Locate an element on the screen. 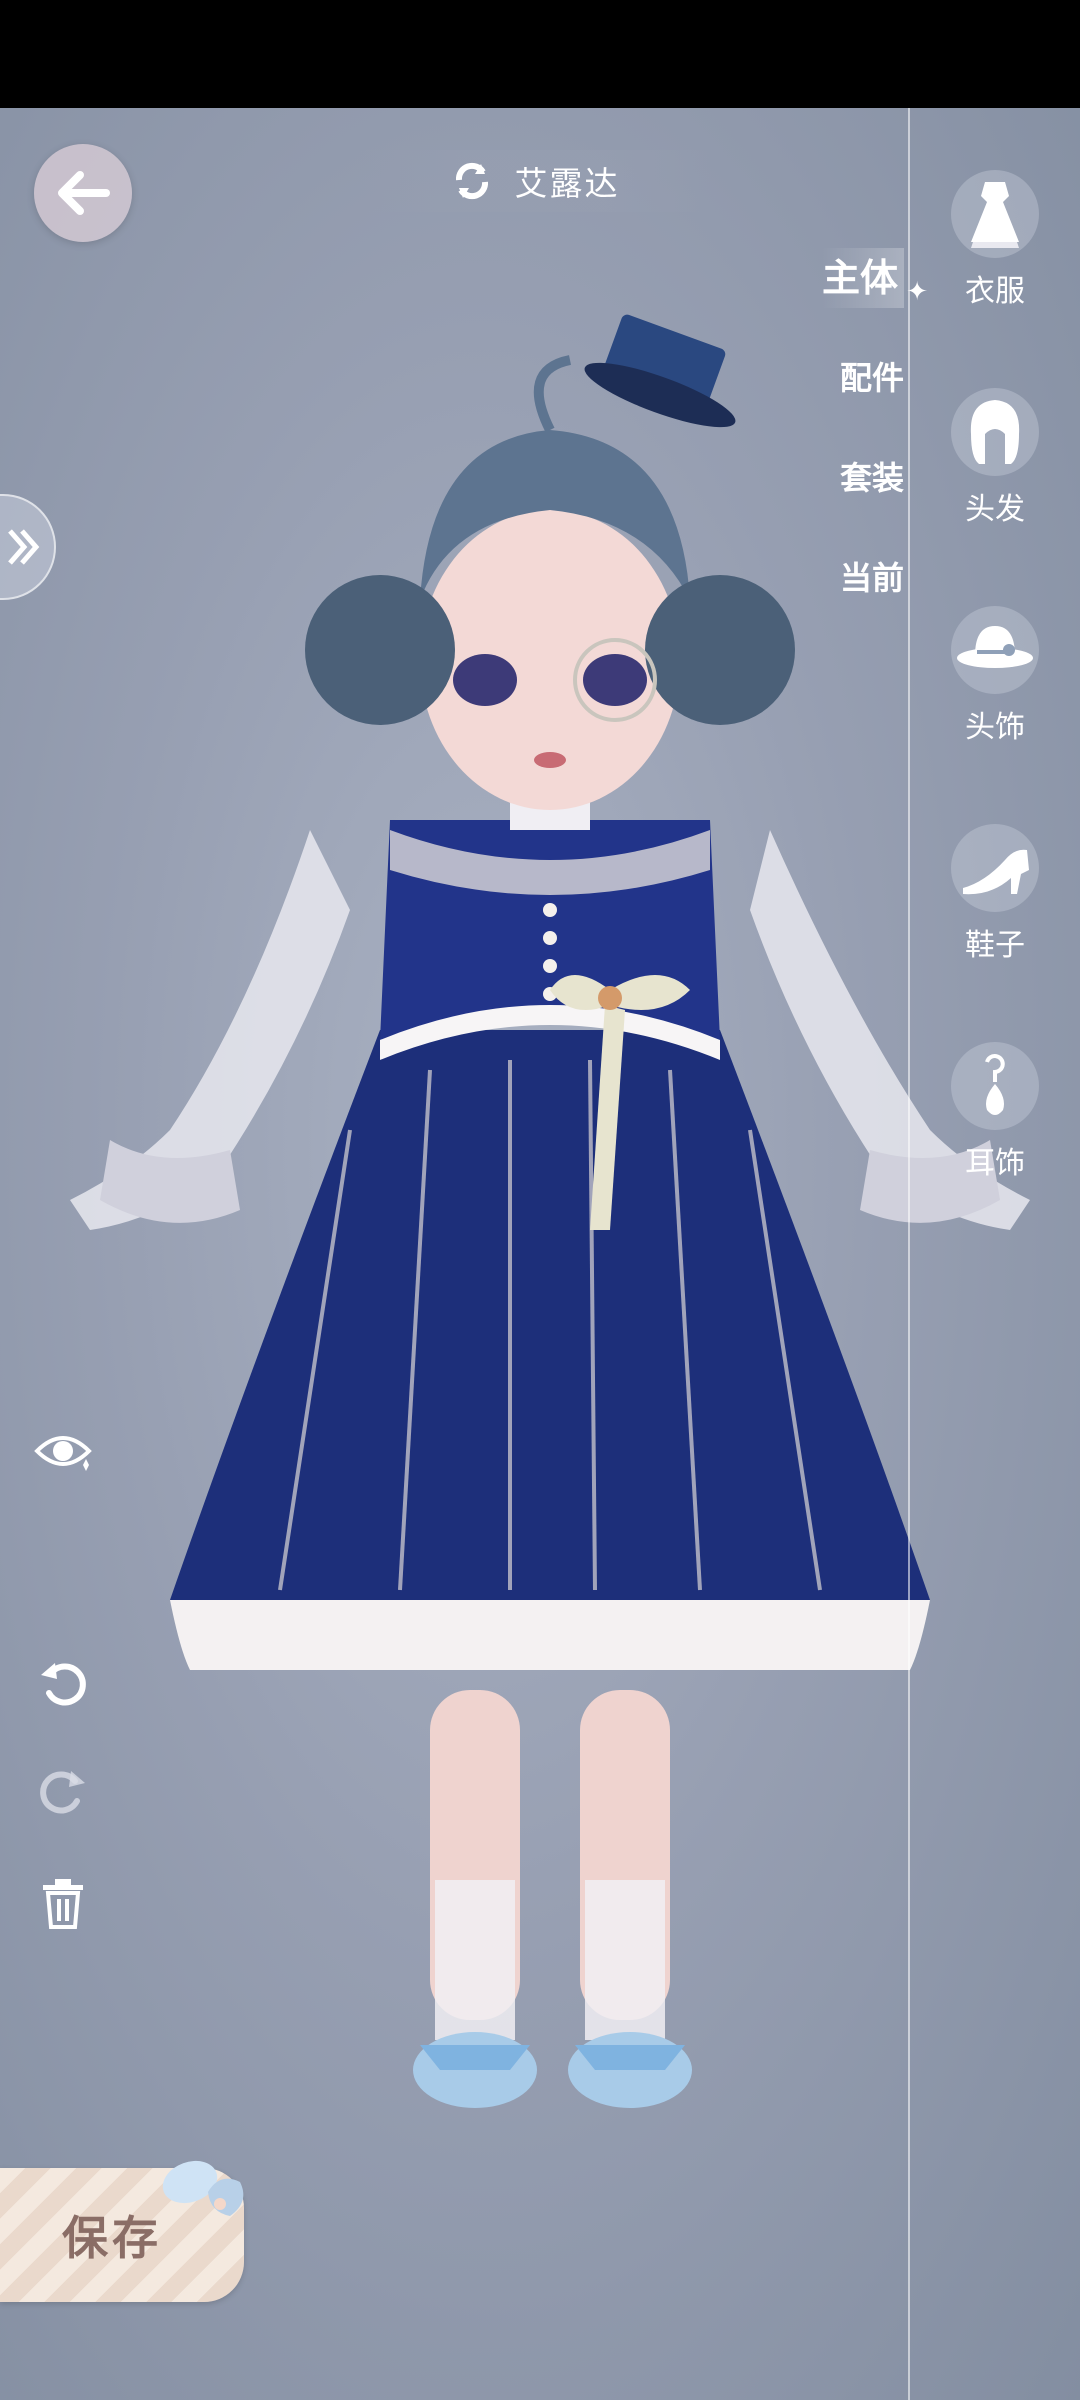  character-name-bar: 艾露达 is located at coordinates (535, 181).